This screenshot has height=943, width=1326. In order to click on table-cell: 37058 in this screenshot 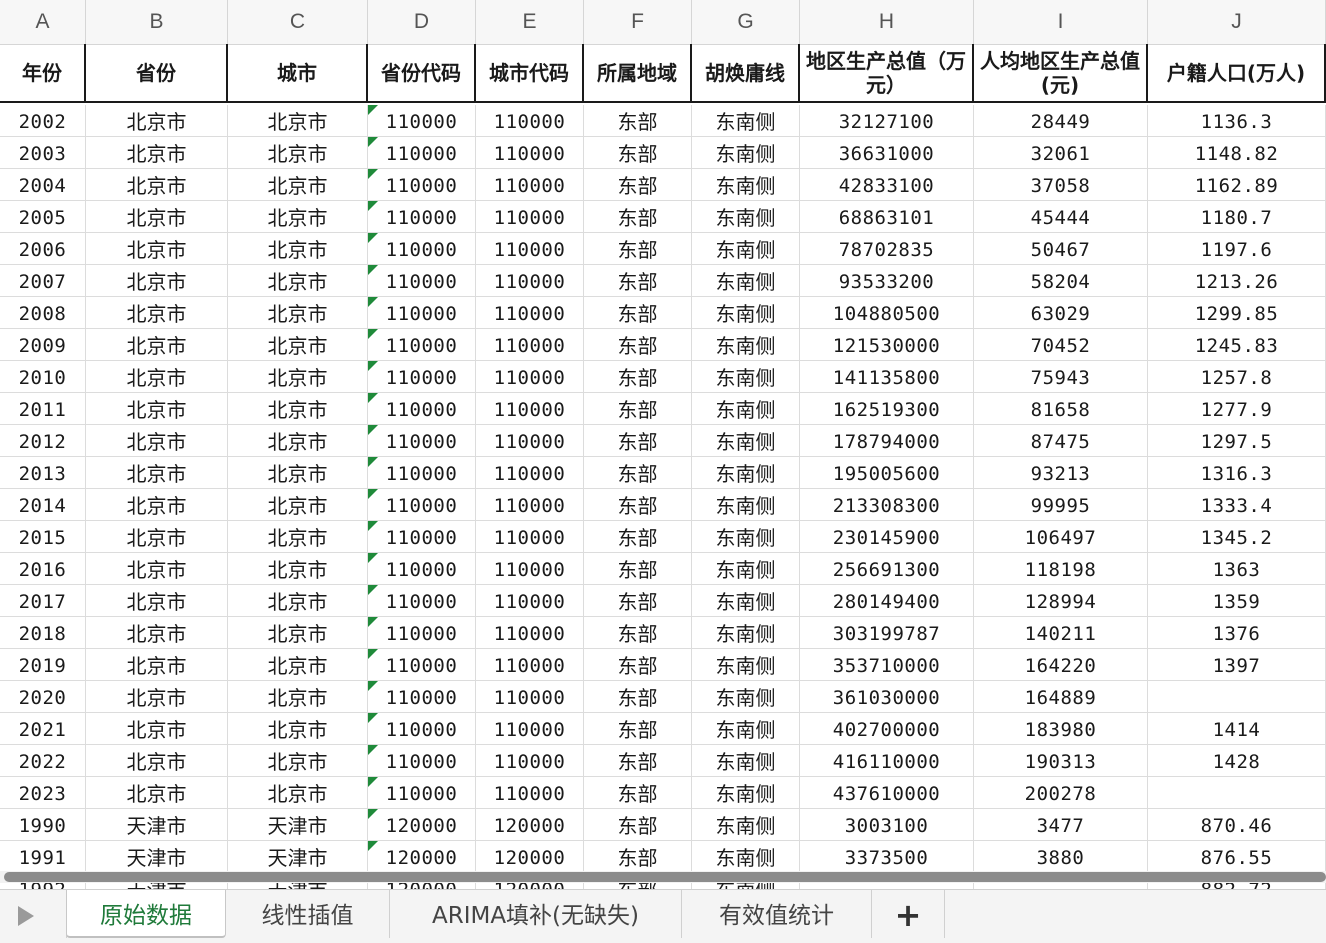, I will do `click(1061, 185)`.